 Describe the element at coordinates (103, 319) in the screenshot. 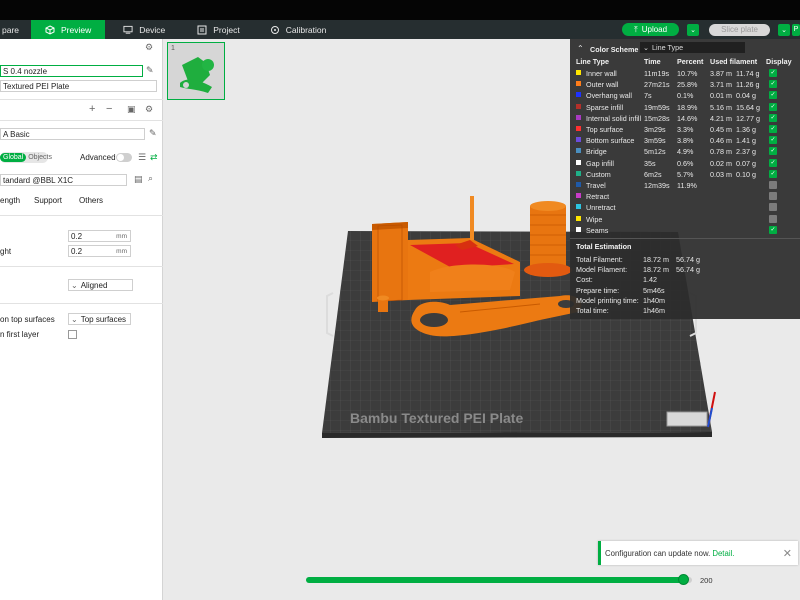

I see `ironing-value: Top surfaces` at that location.